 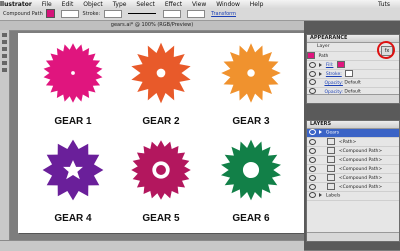 What do you see at coordinates (152, 245) in the screenshot?
I see `status-bar` at bounding box center [152, 245].